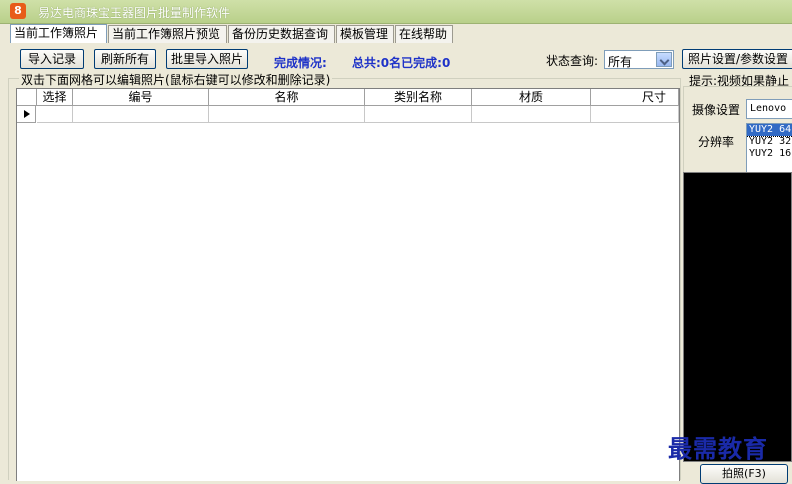 The height and width of the screenshot is (484, 792). I want to click on table-row, so click(348, 114).